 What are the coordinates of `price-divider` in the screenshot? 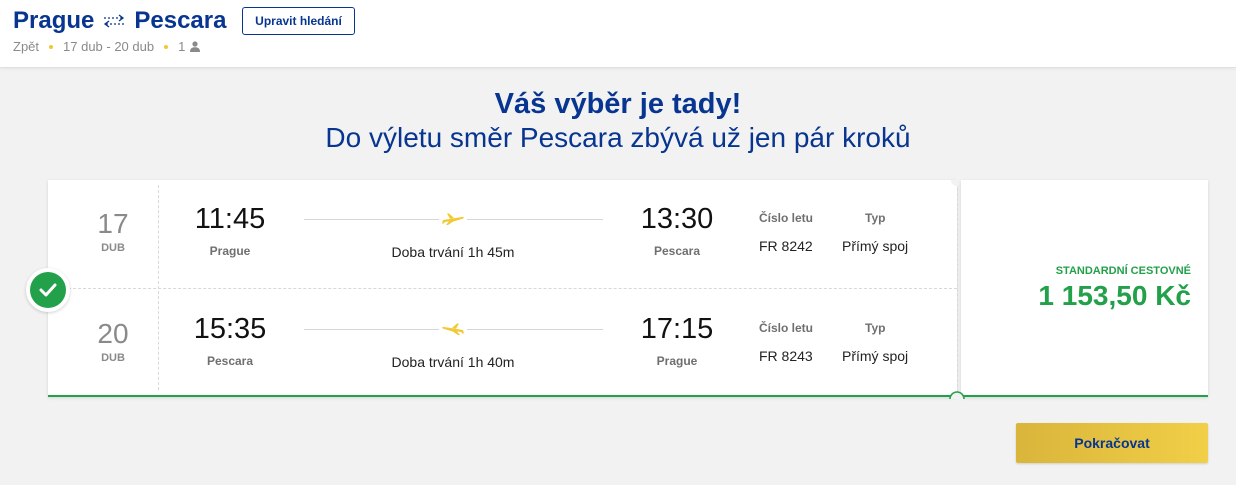 It's located at (957, 290).